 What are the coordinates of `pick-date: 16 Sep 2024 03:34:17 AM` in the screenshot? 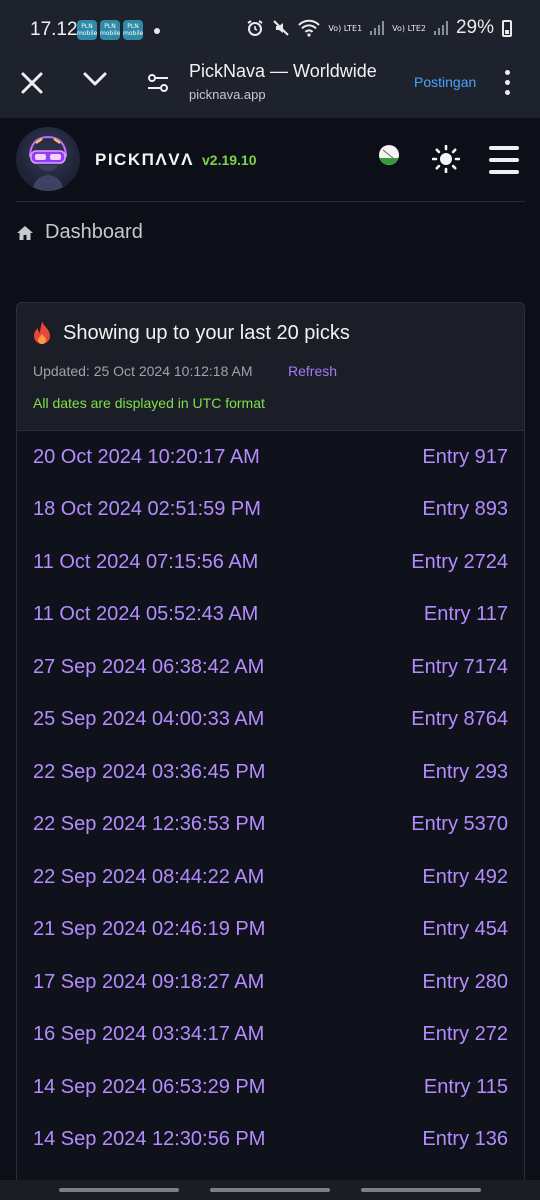 It's located at (149, 1034).